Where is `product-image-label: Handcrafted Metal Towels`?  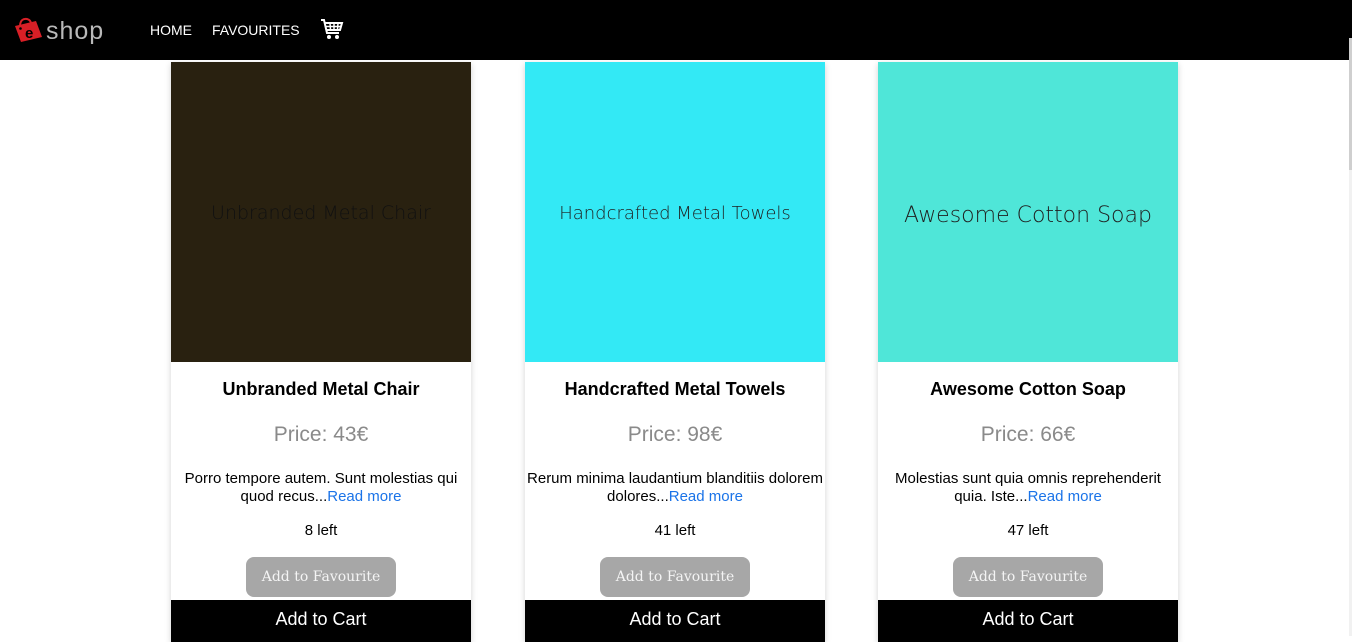
product-image-label: Handcrafted Metal Towels is located at coordinates (675, 213).